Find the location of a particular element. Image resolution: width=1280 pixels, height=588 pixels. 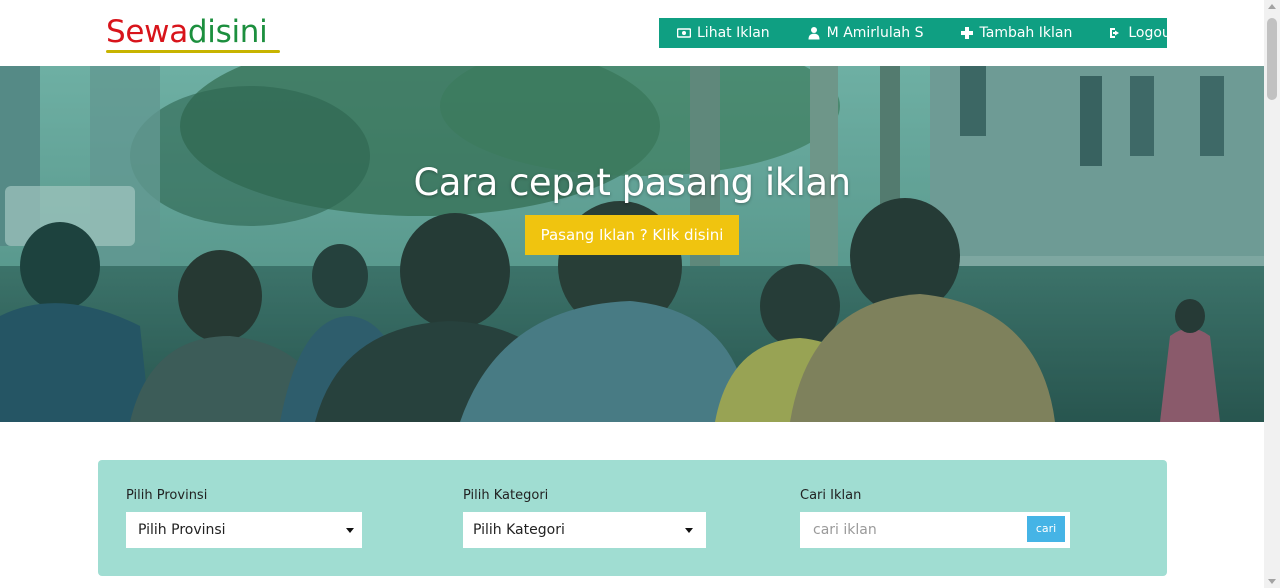

nav-lihat-iklan-label: Lihat Iklan is located at coordinates (733, 33).